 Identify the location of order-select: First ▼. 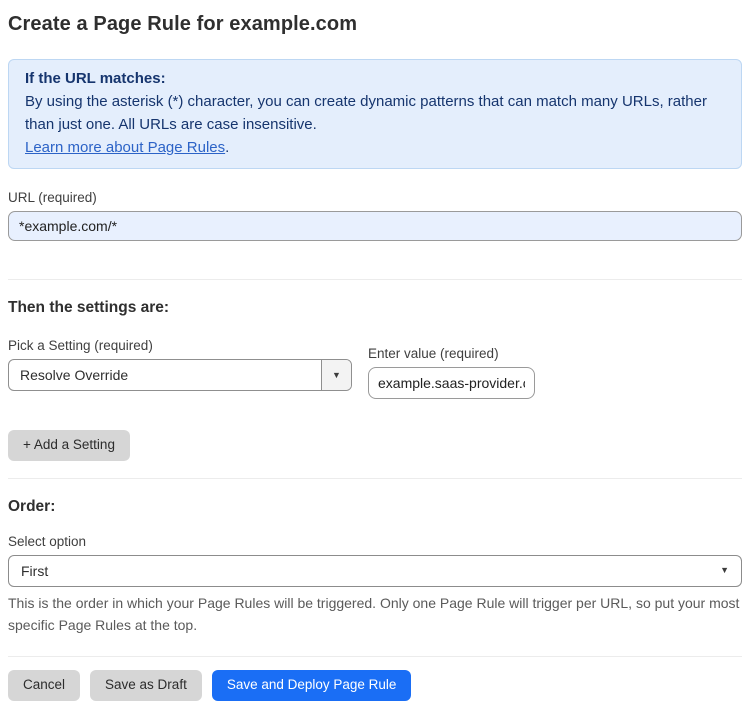
(375, 570).